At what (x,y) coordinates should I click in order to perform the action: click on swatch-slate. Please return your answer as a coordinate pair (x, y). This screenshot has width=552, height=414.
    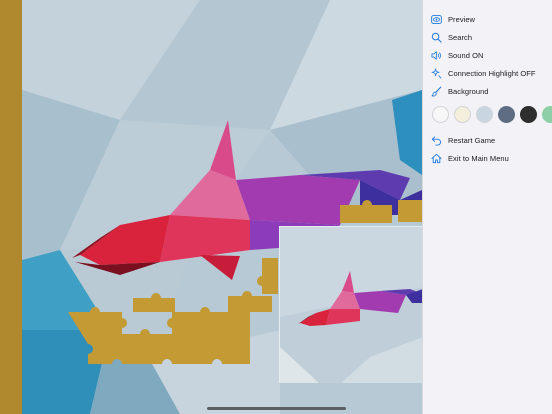
    Looking at the image, I should click on (506, 114).